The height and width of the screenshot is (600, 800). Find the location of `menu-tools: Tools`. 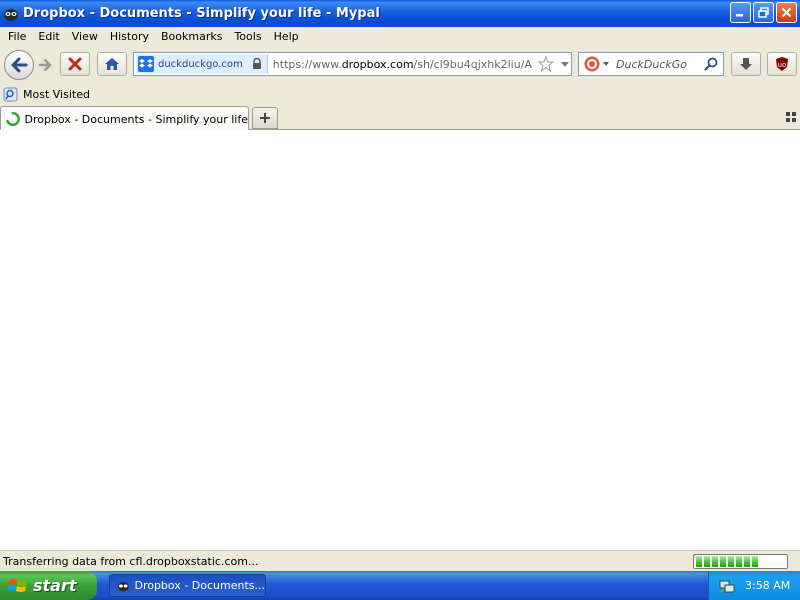

menu-tools: Tools is located at coordinates (247, 36).